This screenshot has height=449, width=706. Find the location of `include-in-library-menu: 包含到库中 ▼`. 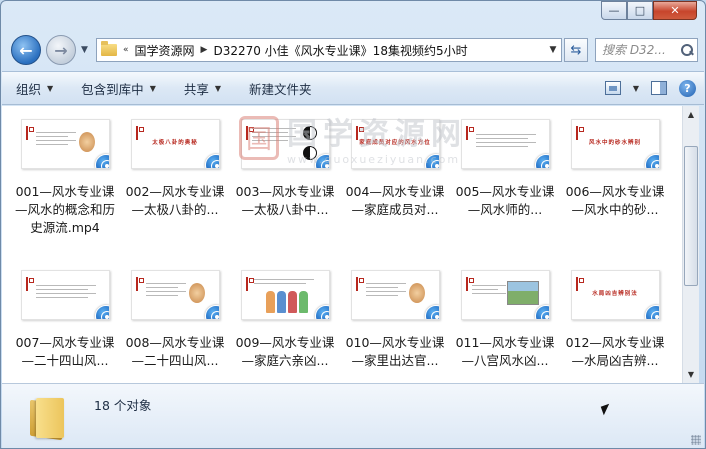

include-in-library-menu: 包含到库中 ▼ is located at coordinates (118, 88).